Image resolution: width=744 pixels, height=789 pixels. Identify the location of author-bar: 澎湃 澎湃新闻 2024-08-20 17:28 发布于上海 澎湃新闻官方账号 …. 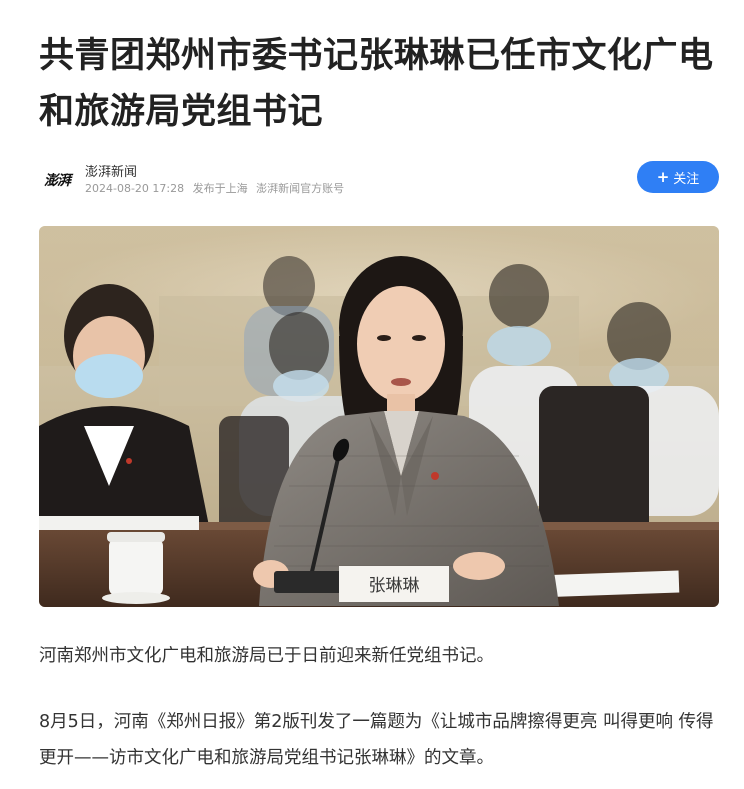
(379, 178).